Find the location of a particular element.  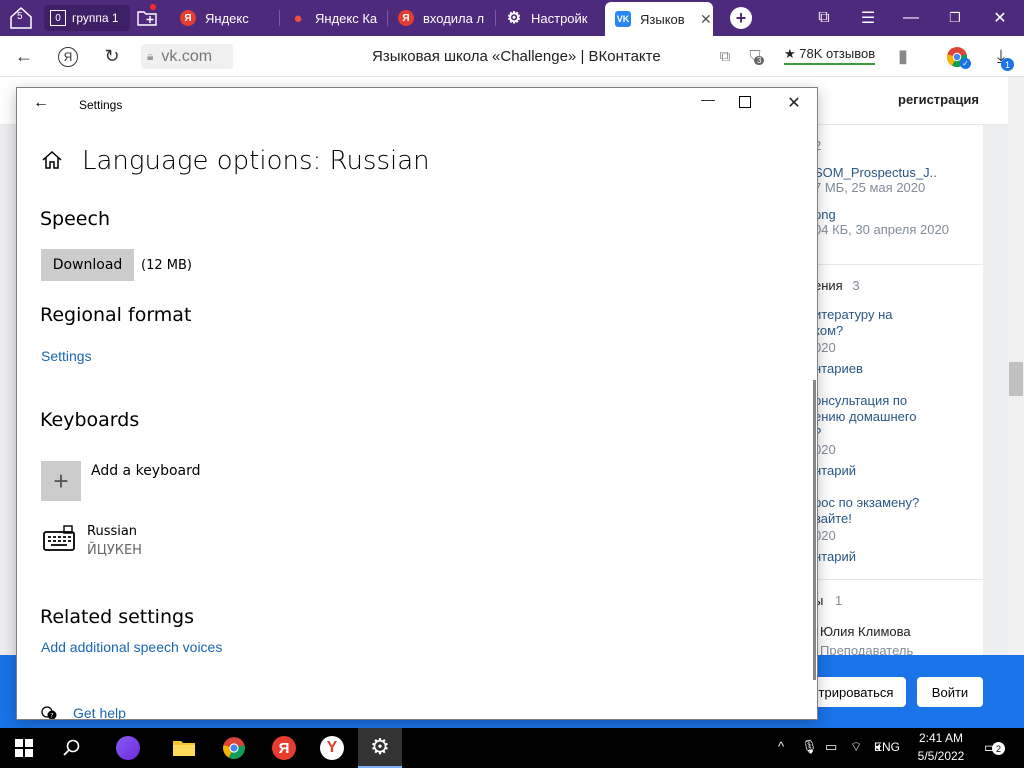

topic-title: рос по экзамену? is located at coordinates (866, 502).